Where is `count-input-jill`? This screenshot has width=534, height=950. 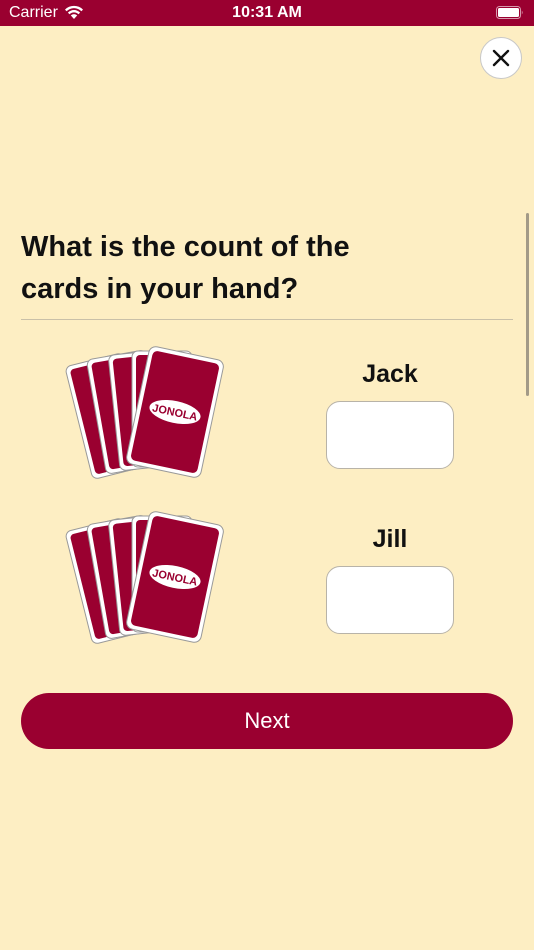 count-input-jill is located at coordinates (390, 600).